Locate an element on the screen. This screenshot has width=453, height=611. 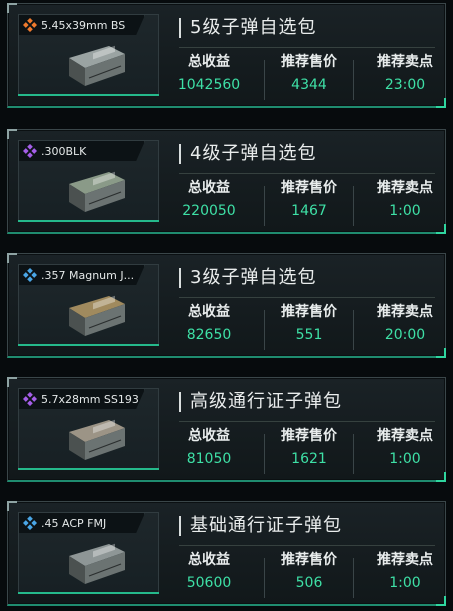
pack-title: 3级子弹自选包 is located at coordinates (247, 278).